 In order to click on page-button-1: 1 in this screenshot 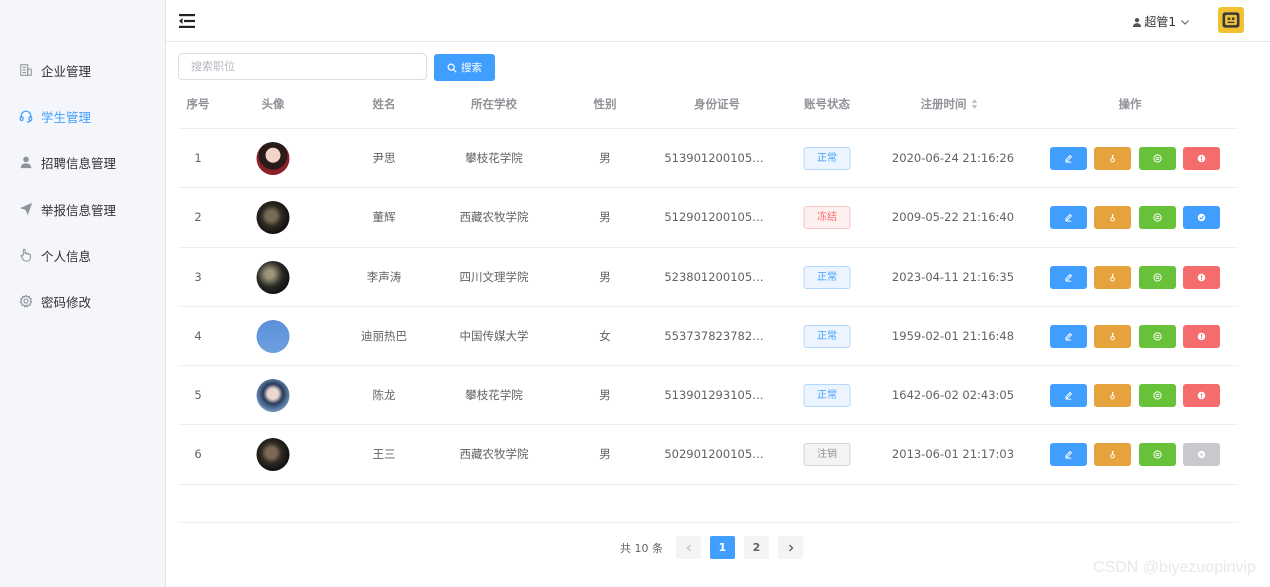, I will do `click(722, 547)`.